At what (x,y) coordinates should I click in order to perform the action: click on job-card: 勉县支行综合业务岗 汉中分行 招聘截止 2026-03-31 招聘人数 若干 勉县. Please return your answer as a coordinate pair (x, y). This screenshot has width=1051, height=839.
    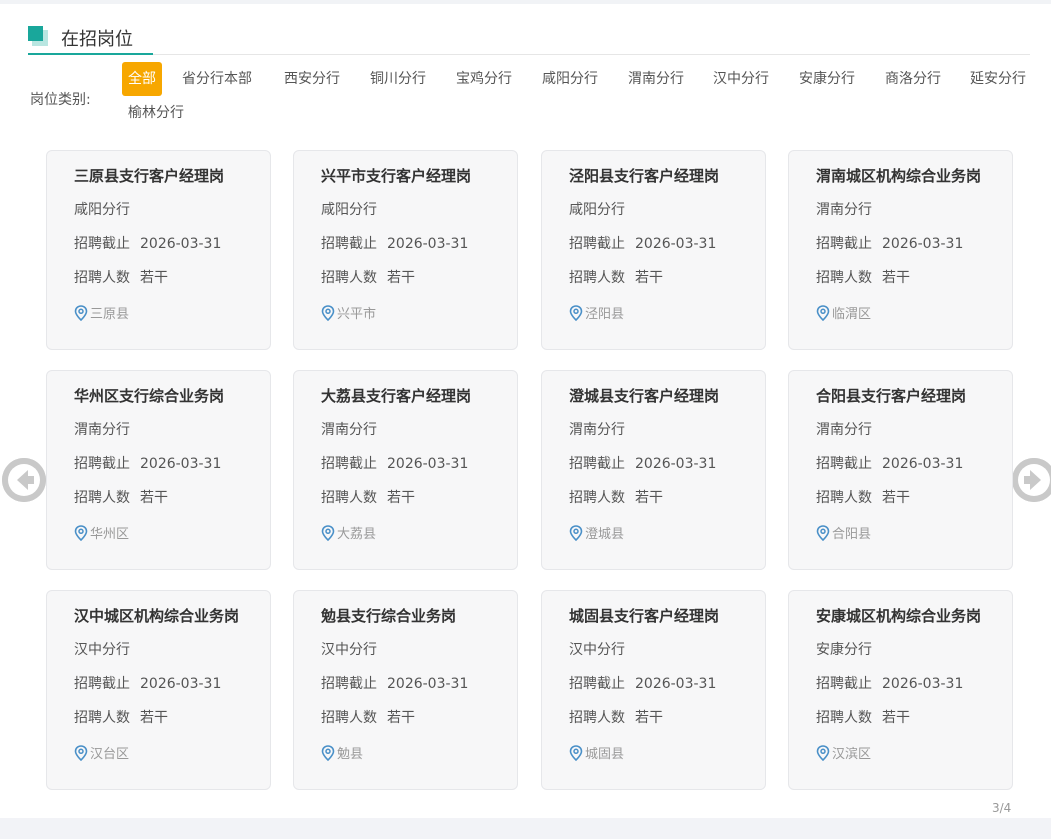
    Looking at the image, I should click on (405, 690).